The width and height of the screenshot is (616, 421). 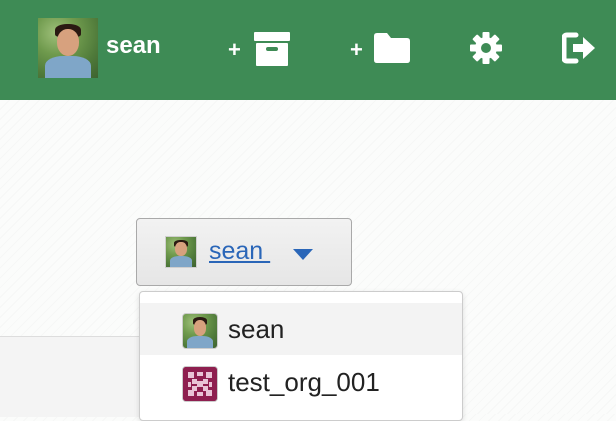 What do you see at coordinates (356, 50) in the screenshot?
I see `new-org-plus: +` at bounding box center [356, 50].